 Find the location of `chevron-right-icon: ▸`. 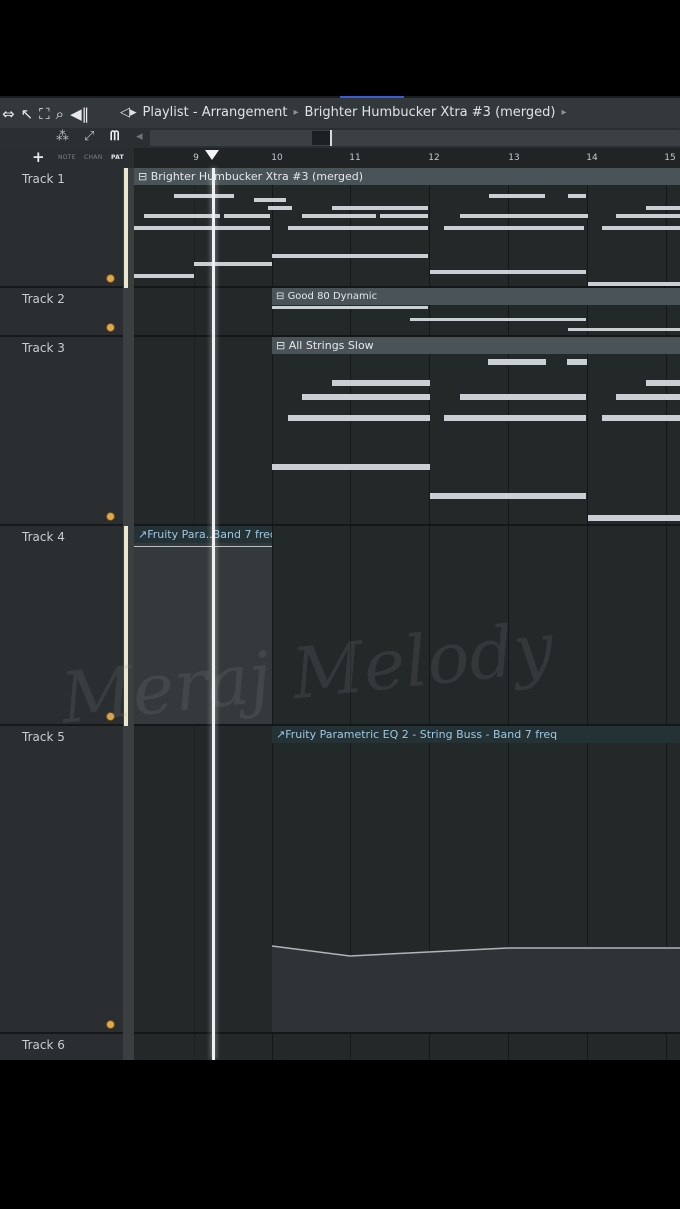

chevron-right-icon: ▸ is located at coordinates (564, 112).